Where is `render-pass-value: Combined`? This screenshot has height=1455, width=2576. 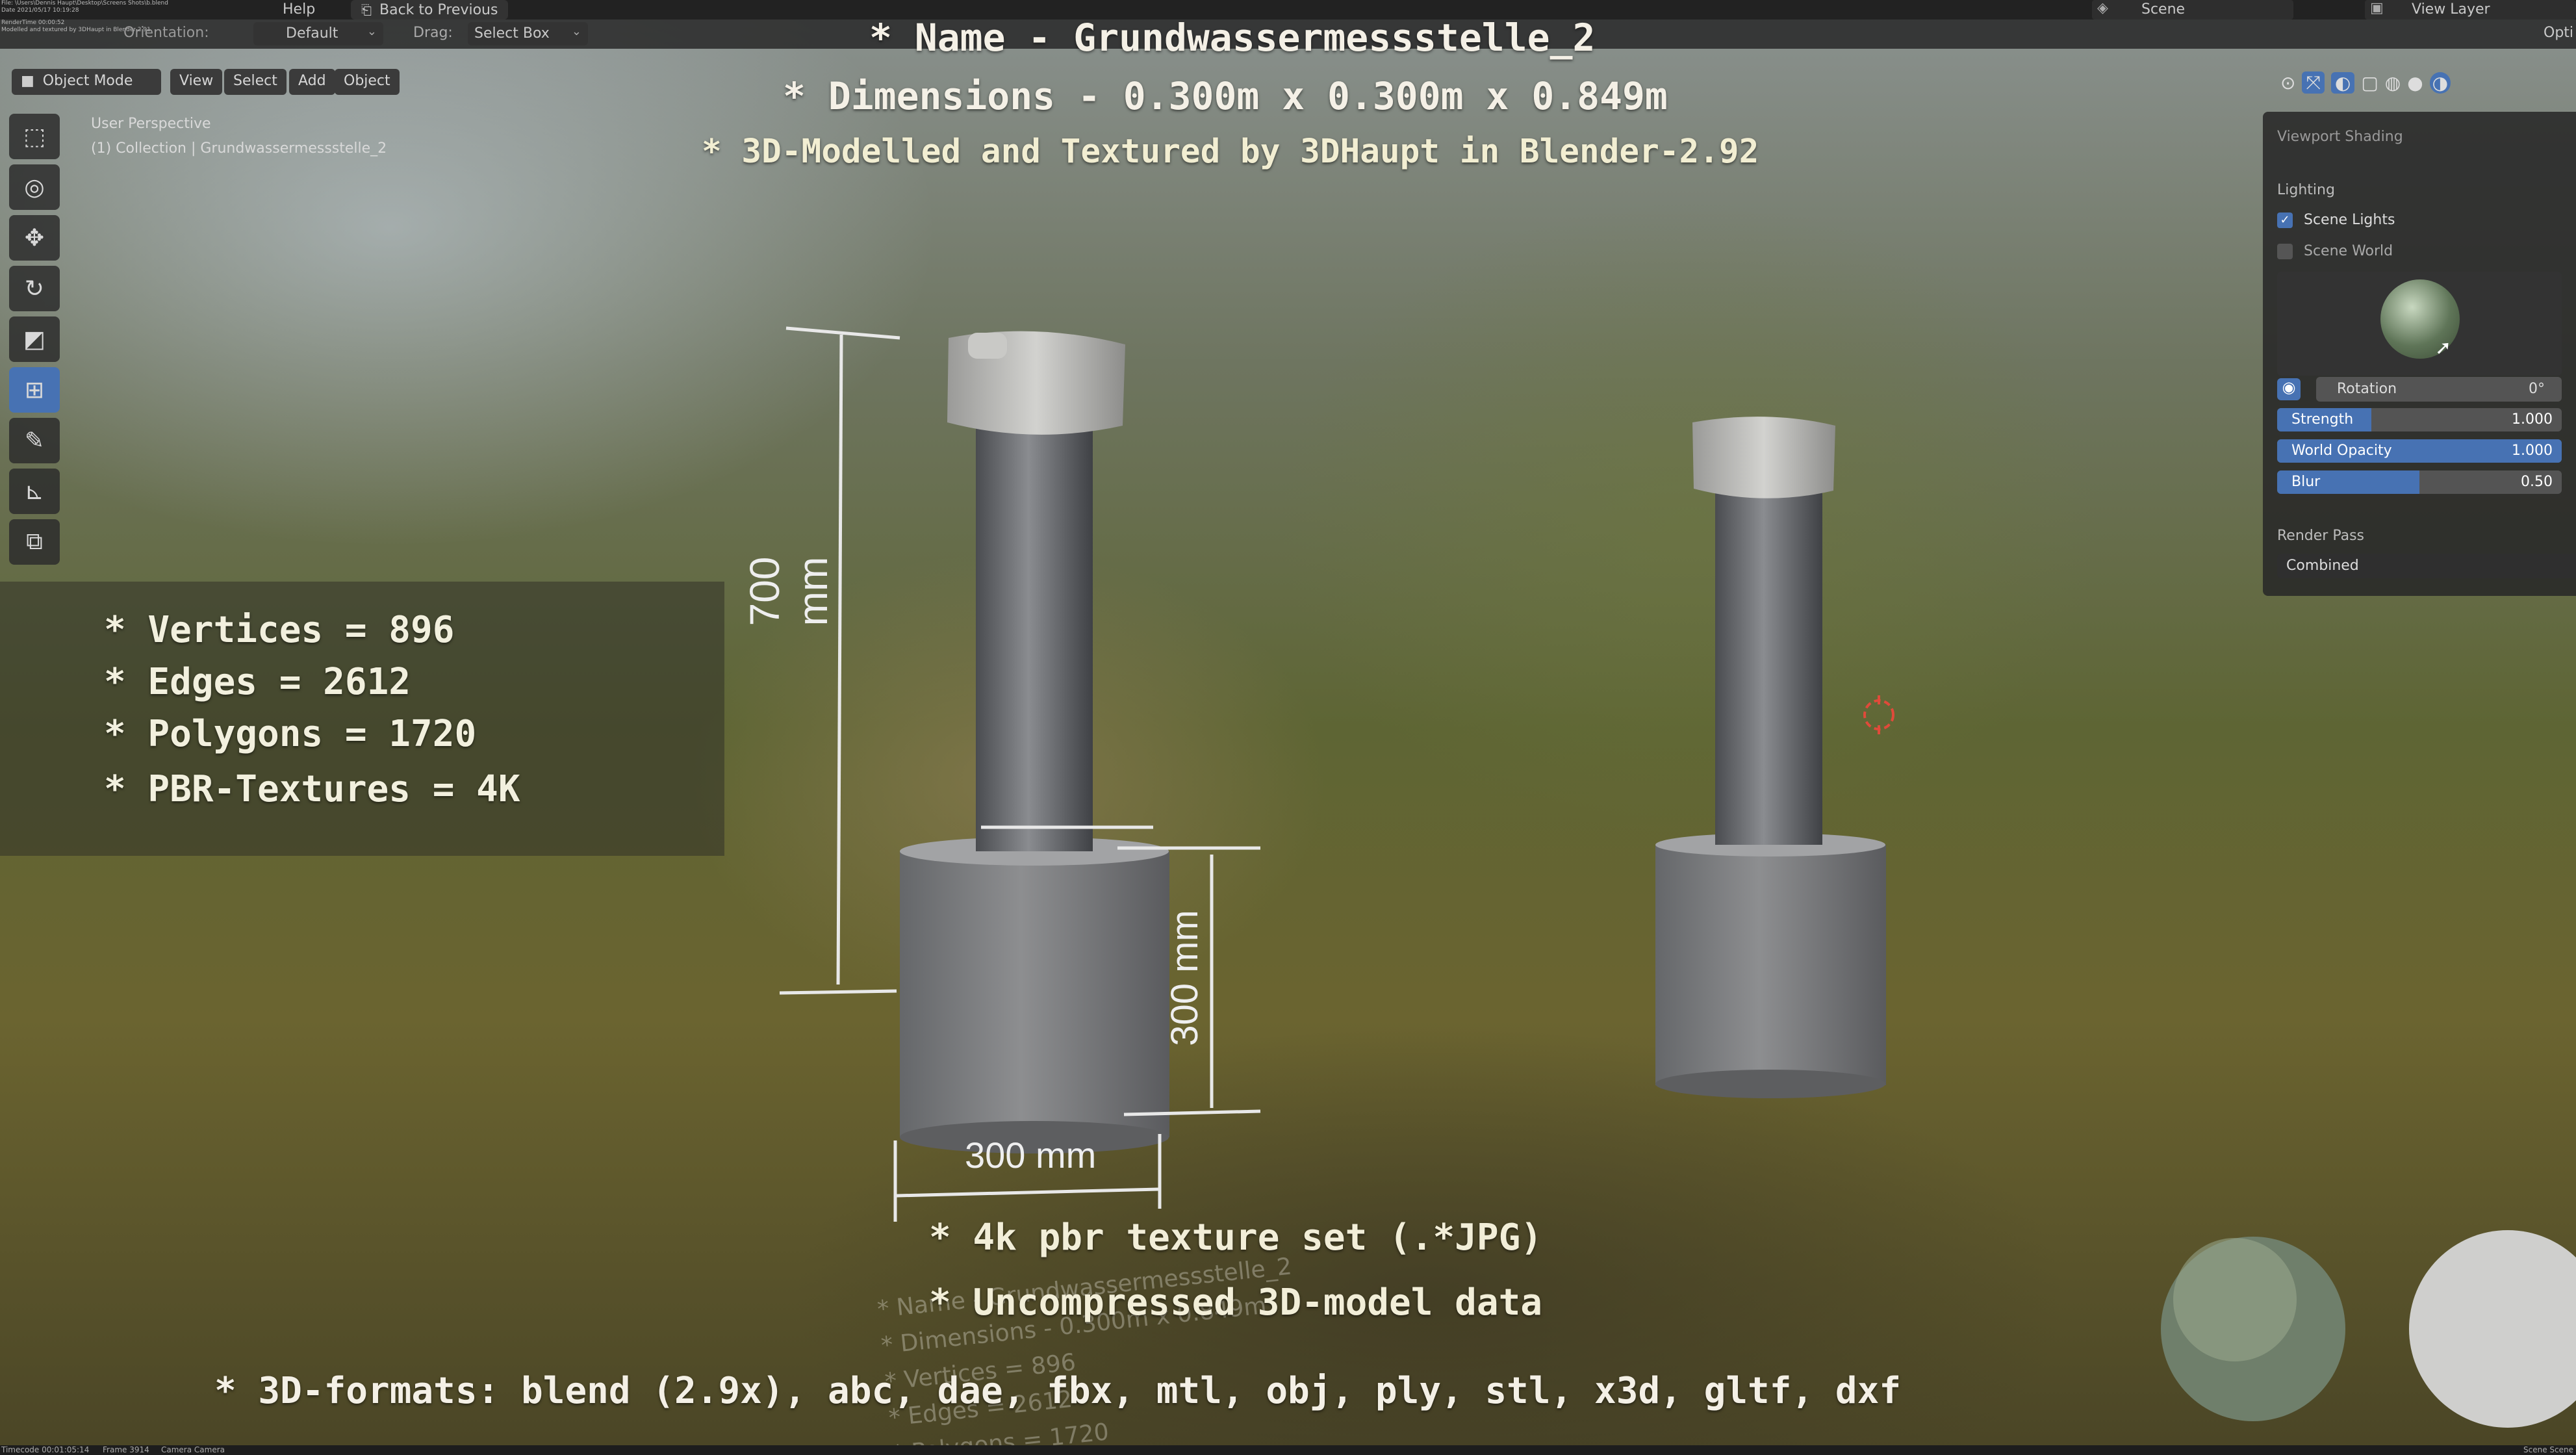 render-pass-value: Combined is located at coordinates (2322, 566).